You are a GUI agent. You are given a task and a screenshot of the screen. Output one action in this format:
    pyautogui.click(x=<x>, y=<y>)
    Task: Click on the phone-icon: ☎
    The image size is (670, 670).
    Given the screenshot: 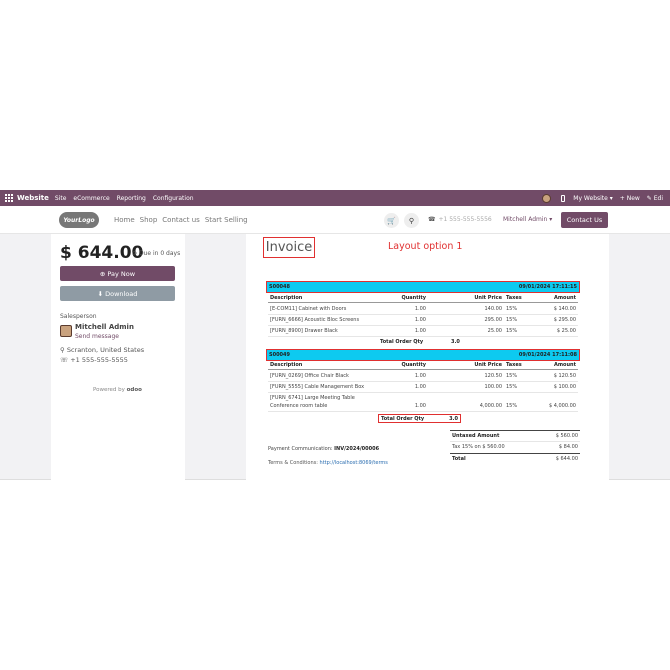 What is the action you would take?
    pyautogui.click(x=432, y=219)
    